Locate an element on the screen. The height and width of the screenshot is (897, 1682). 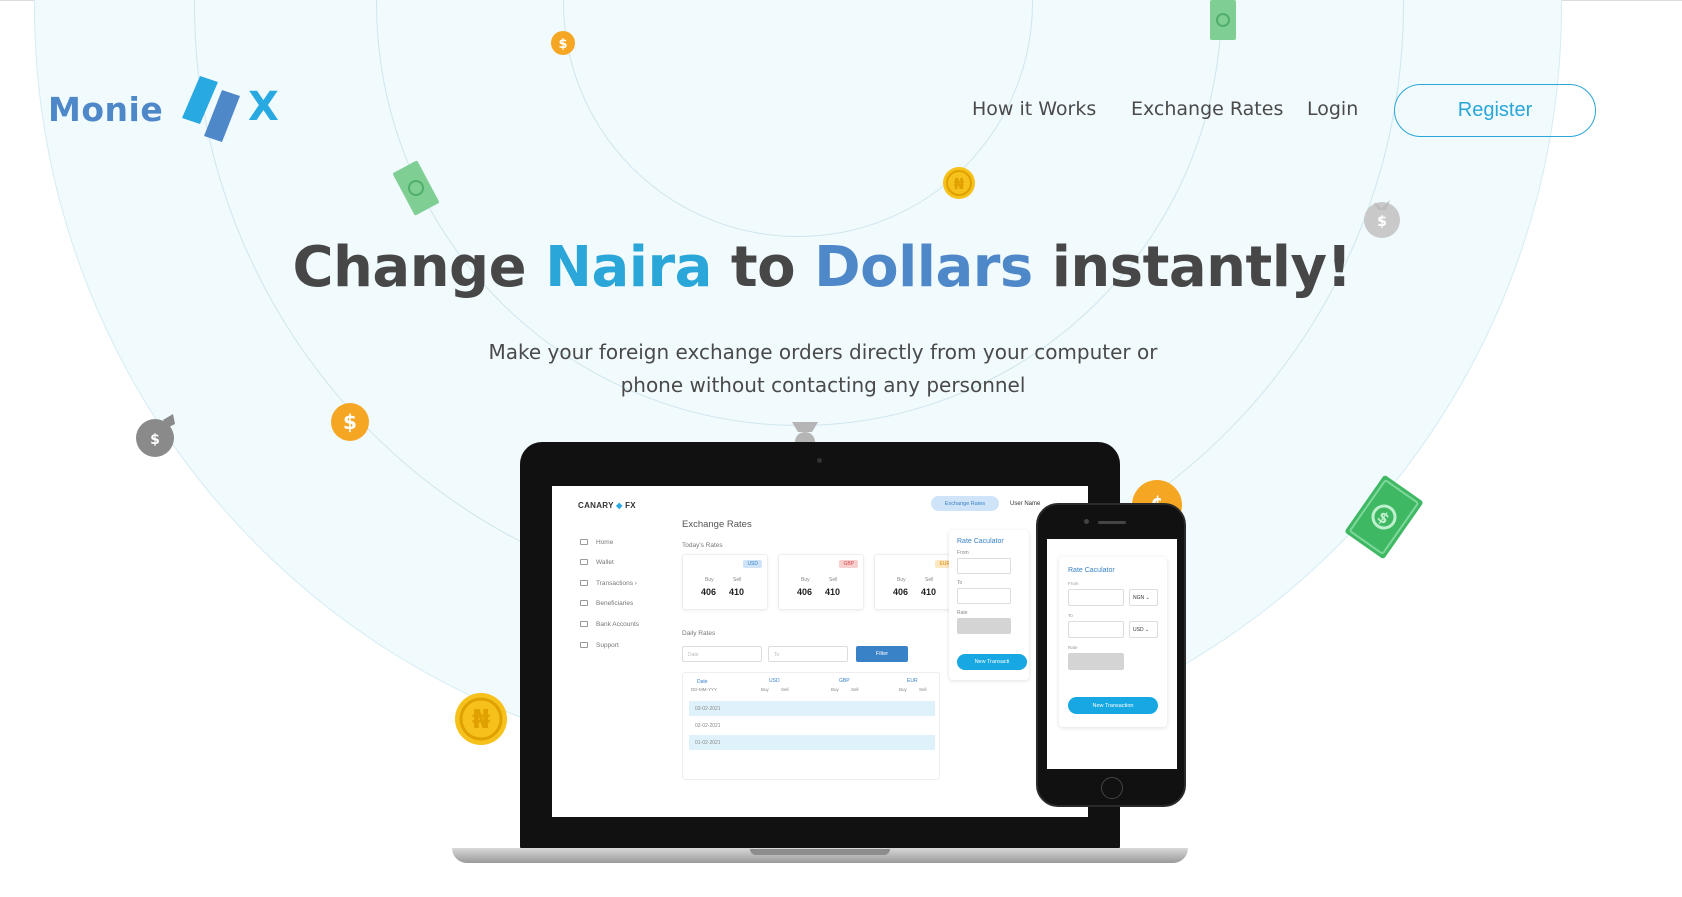
daily-rates-label: Daily Rates is located at coordinates (699, 633).